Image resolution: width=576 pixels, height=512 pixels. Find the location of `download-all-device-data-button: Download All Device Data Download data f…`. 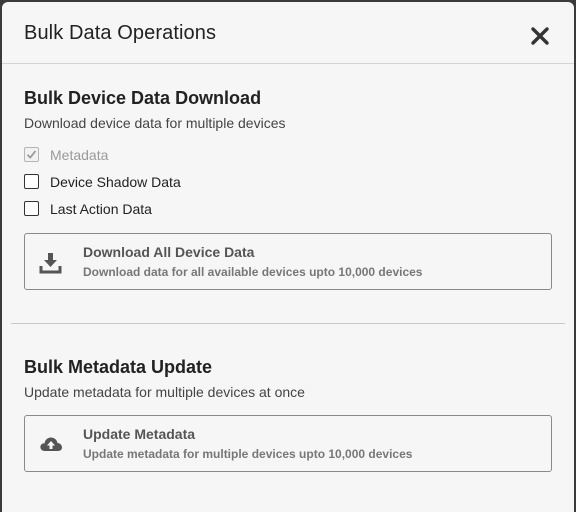

download-all-device-data-button: Download All Device Data Download data f… is located at coordinates (288, 261).